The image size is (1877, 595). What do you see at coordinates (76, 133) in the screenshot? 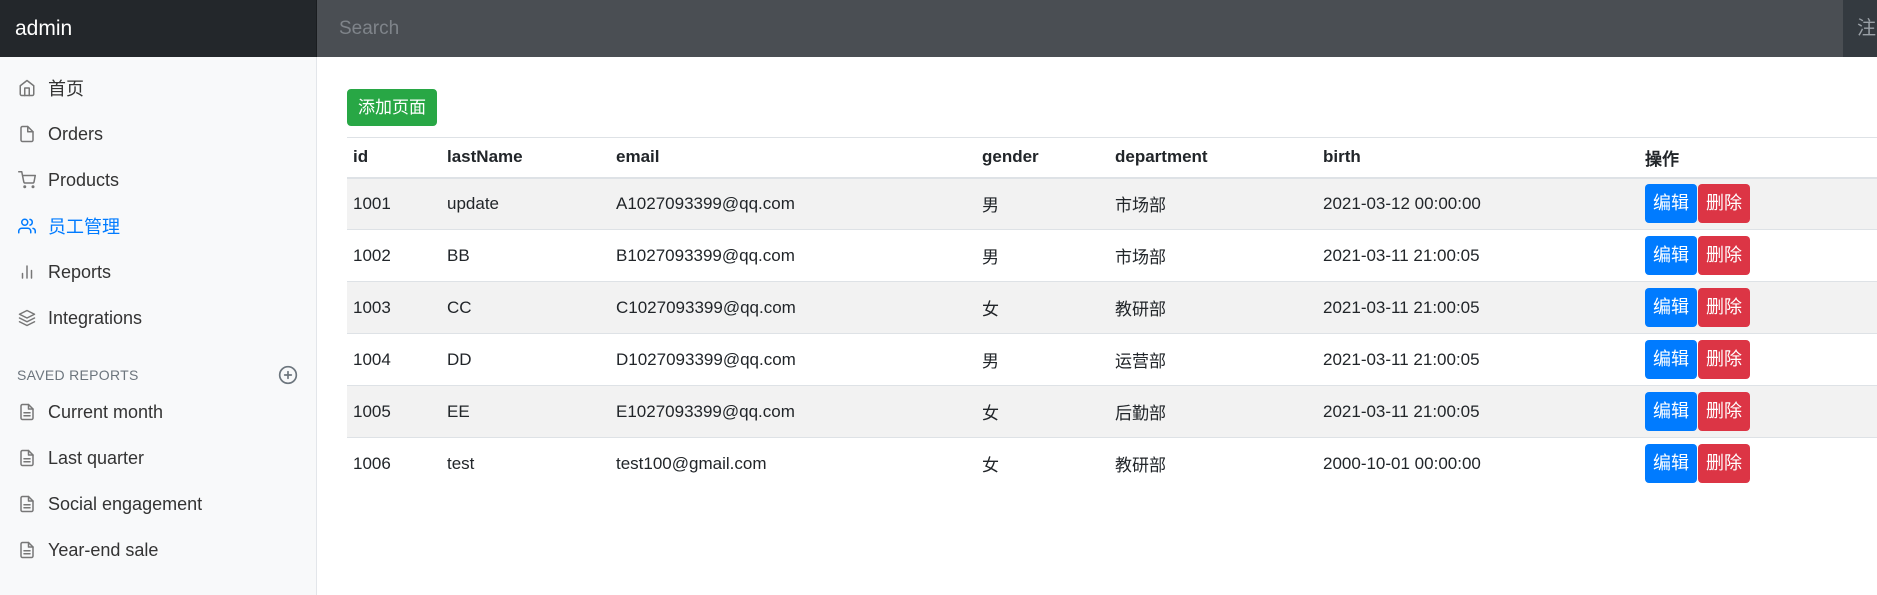
I see `sidebar-item-label: Orders` at bounding box center [76, 133].